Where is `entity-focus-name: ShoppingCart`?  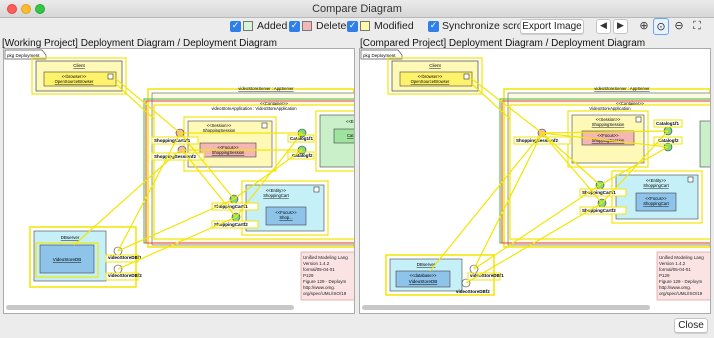
entity-focus-name: ShoppingCart is located at coordinates (656, 203).